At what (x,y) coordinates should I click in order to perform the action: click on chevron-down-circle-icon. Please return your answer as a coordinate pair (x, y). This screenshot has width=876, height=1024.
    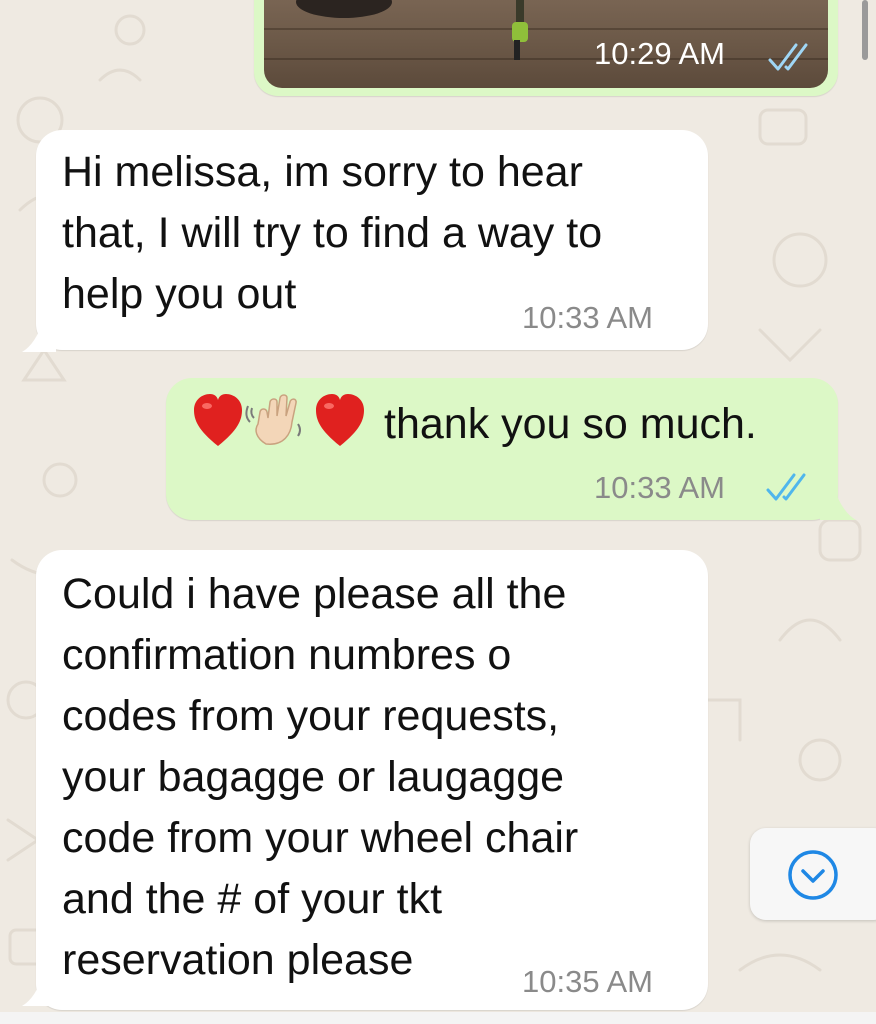
    Looking at the image, I should click on (813, 875).